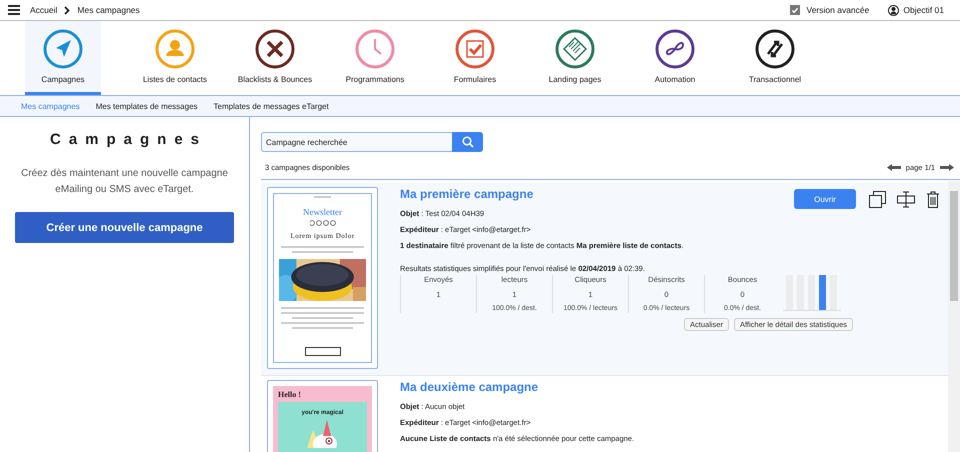 This screenshot has height=452, width=960. Describe the element at coordinates (894, 10) in the screenshot. I see `user-icon` at that location.